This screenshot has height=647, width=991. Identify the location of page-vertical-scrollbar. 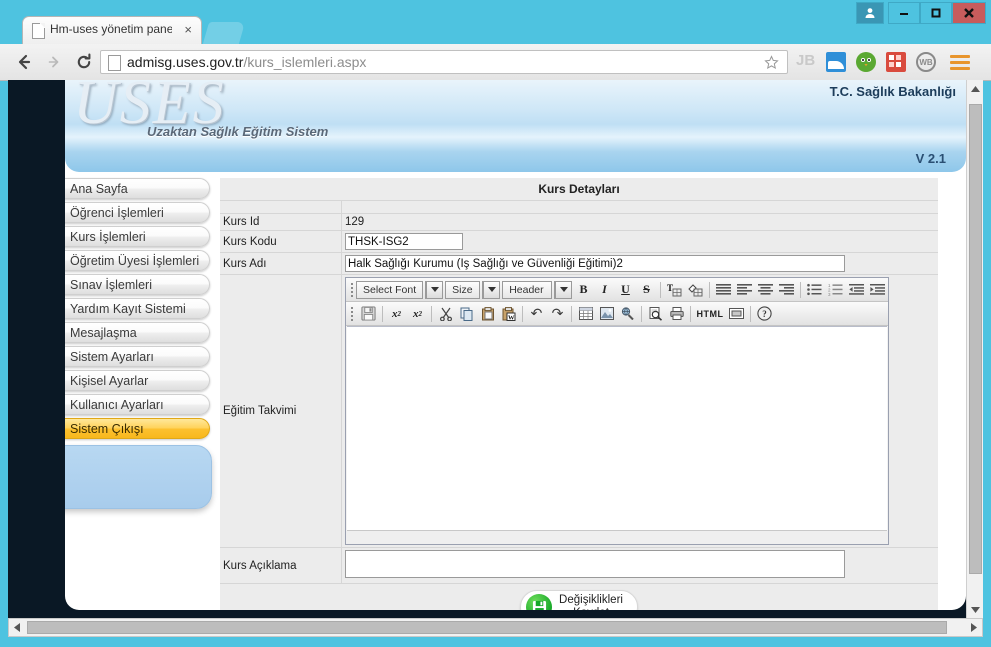
(974, 349).